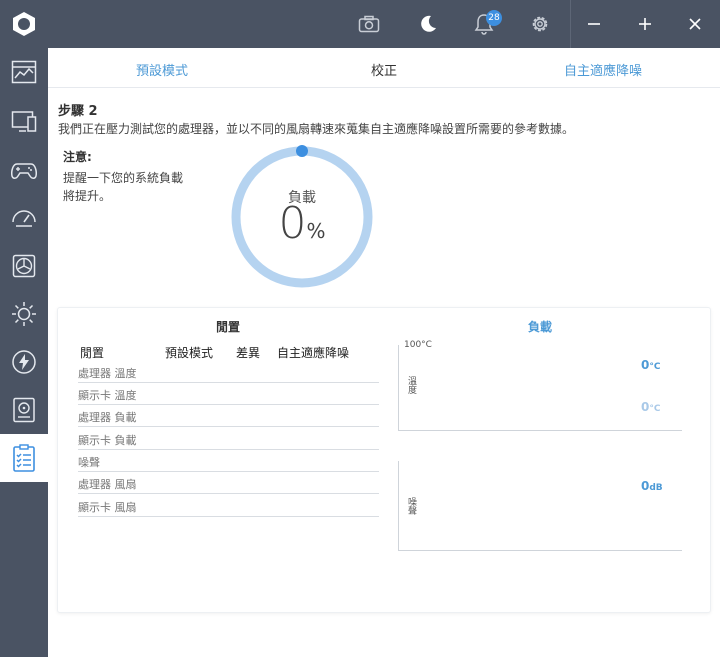  What do you see at coordinates (494, 18) in the screenshot?
I see `notification-badge: 28` at bounding box center [494, 18].